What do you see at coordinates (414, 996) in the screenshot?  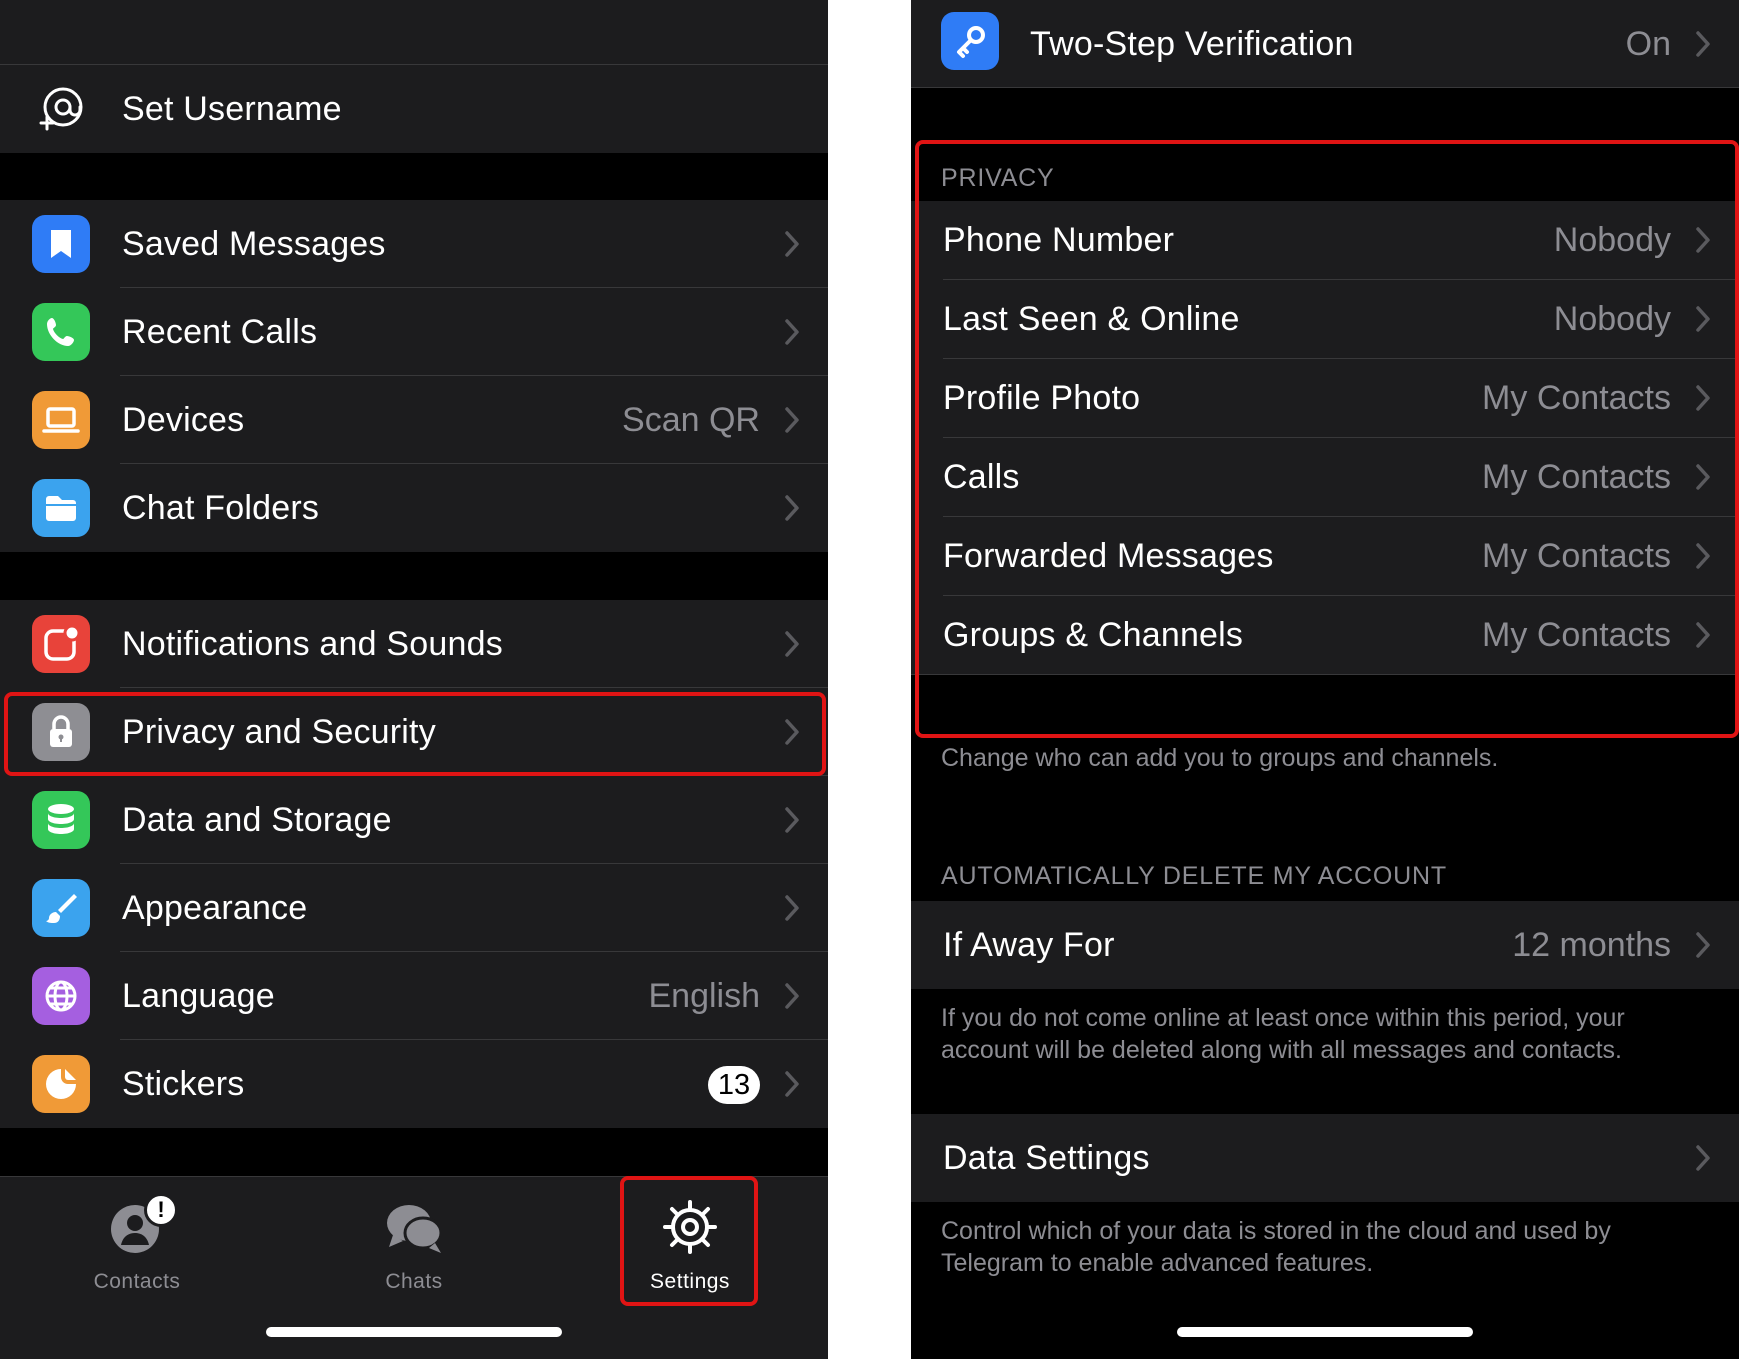 I see `settings-row-language: Language English` at bounding box center [414, 996].